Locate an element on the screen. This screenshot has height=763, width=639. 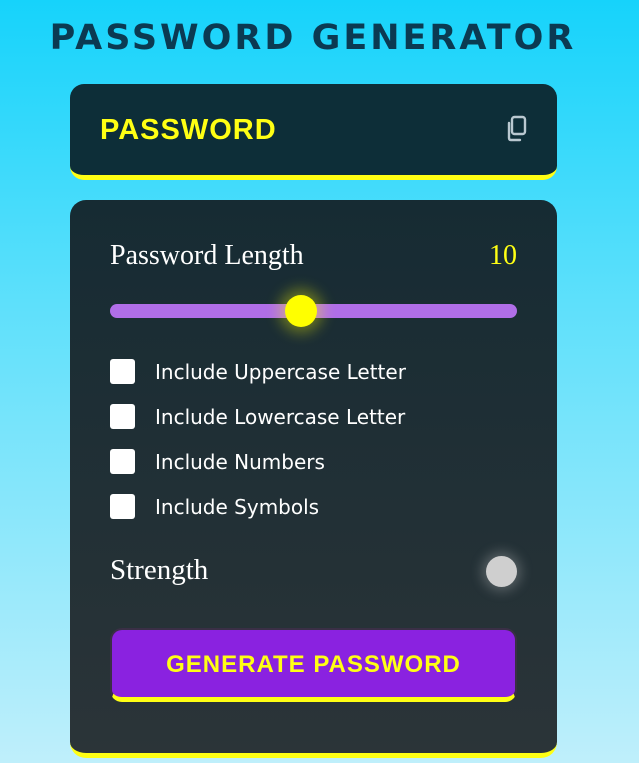
password-output: PASSWORD is located at coordinates (188, 130).